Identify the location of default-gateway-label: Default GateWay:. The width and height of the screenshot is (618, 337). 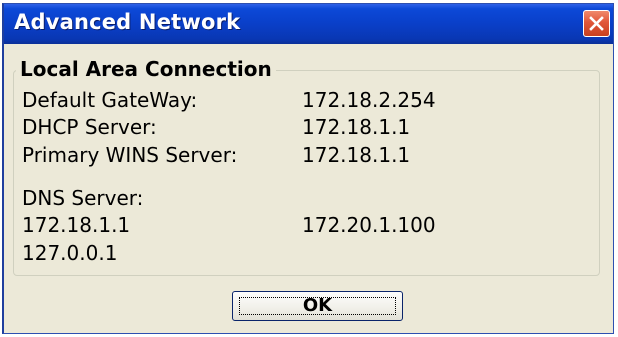
(110, 100).